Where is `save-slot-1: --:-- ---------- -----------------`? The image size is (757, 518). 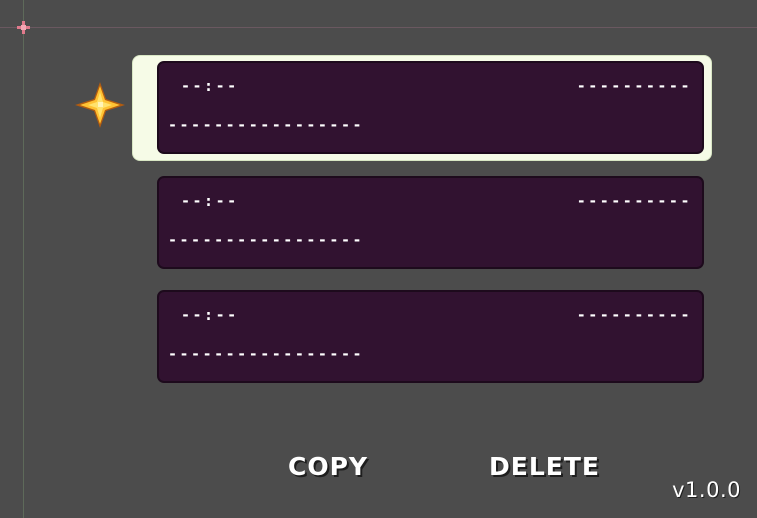 save-slot-1: --:-- ---------- ----------------- is located at coordinates (430, 107).